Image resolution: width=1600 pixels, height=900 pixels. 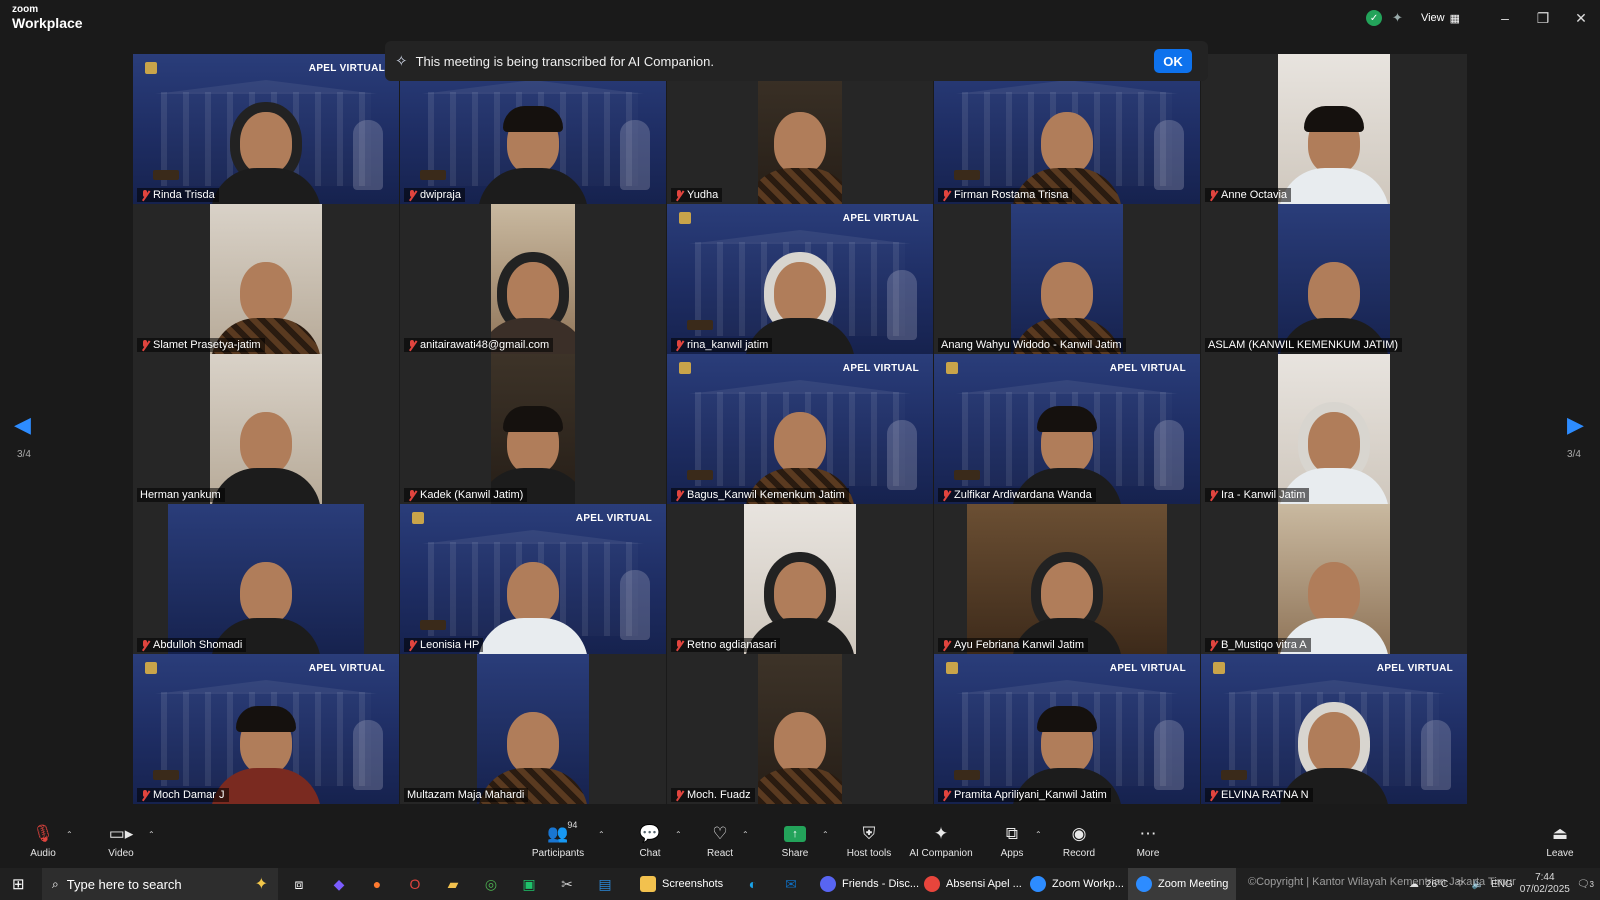 I want to click on participant-name-label: Kadek (Kanwil Jatim), so click(x=466, y=495).